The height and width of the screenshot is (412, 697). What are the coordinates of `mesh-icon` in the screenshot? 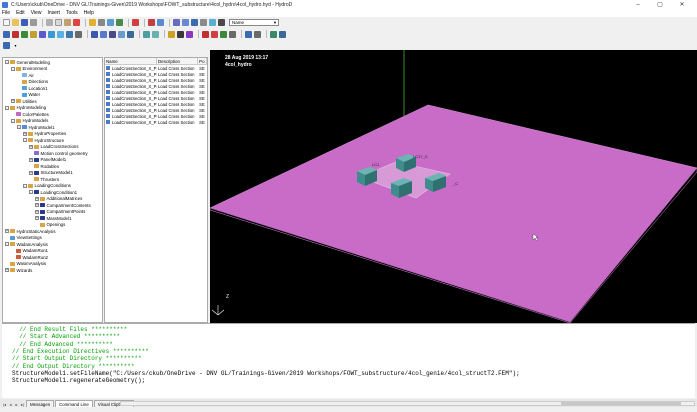 It's located at (112, 34).